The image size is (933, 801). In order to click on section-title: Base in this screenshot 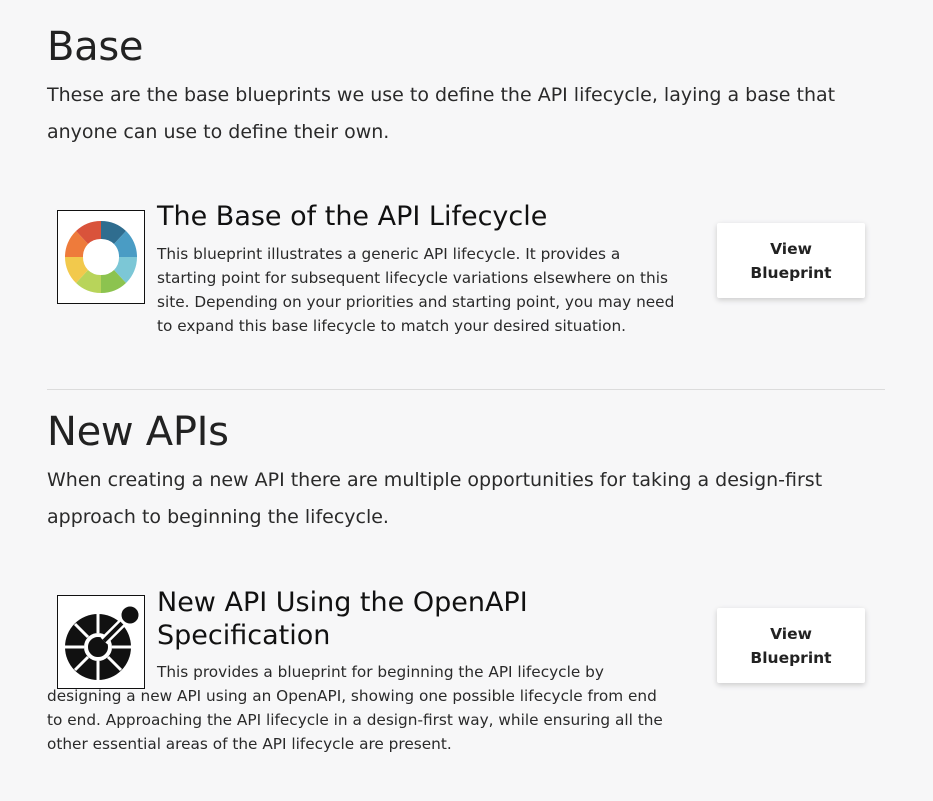, I will do `click(95, 47)`.